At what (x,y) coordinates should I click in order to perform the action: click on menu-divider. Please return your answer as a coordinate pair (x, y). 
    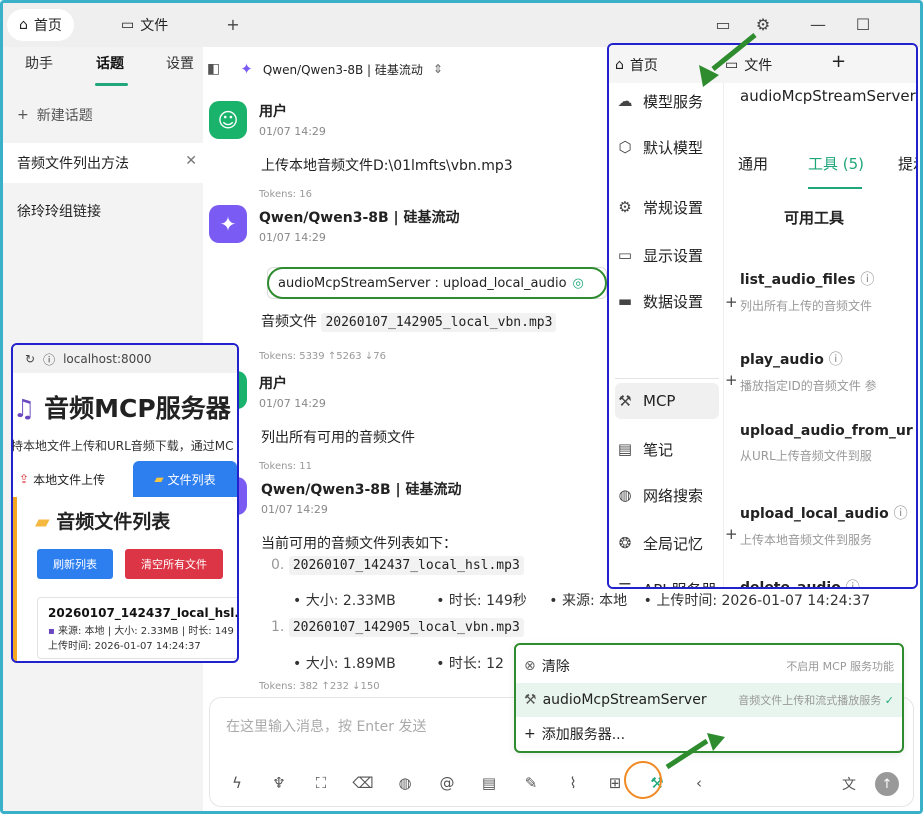
    Looking at the image, I should click on (667, 378).